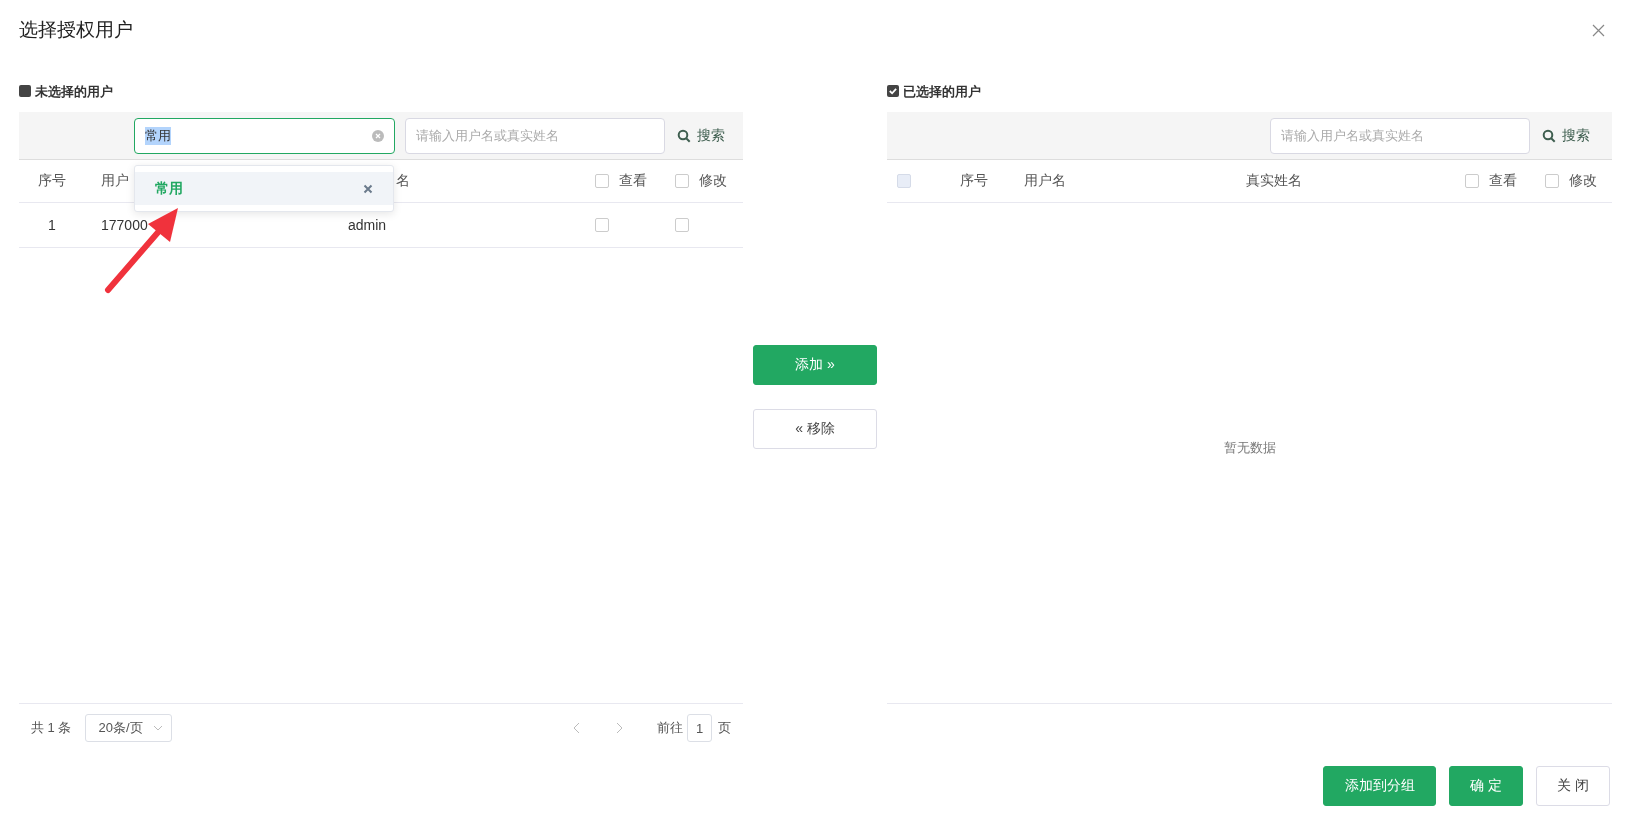 Image resolution: width=1627 pixels, height=822 pixels. What do you see at coordinates (942, 92) in the screenshot?
I see `panel-heading: 已选择的用户` at bounding box center [942, 92].